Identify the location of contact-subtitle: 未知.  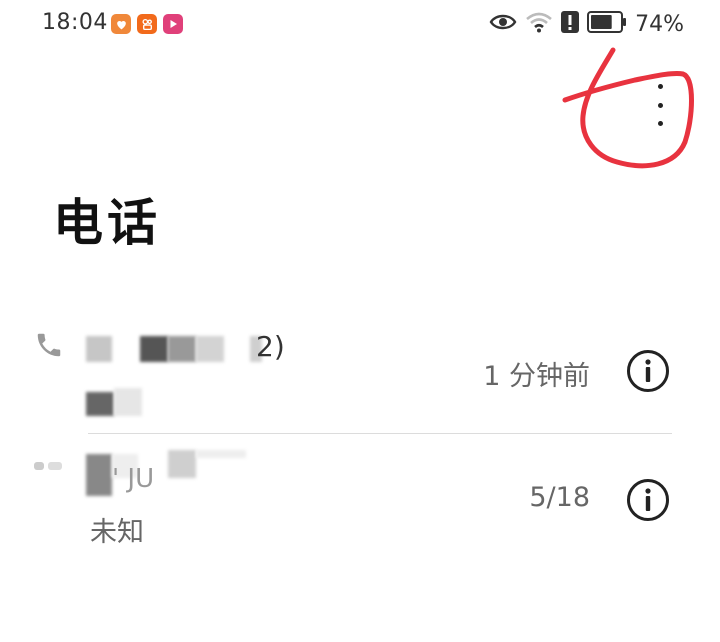
(117, 532).